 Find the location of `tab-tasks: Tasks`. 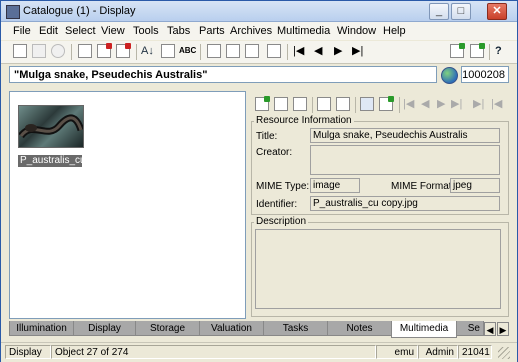

tab-tasks: Tasks is located at coordinates (295, 328).